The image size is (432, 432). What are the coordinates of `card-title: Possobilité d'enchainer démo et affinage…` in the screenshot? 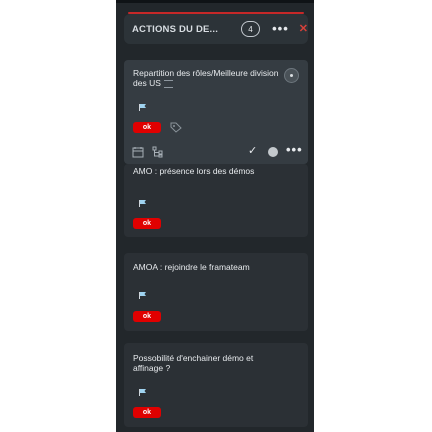 It's located at (193, 363).